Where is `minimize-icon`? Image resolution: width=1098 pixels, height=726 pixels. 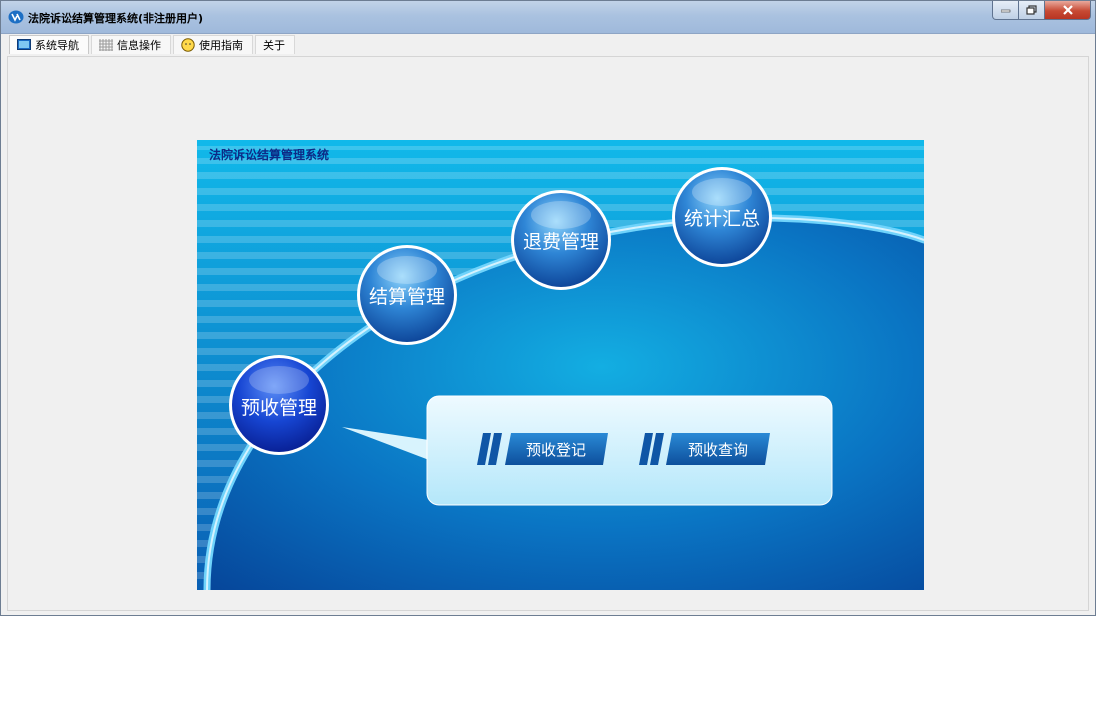
minimize-icon is located at coordinates (1005, 11).